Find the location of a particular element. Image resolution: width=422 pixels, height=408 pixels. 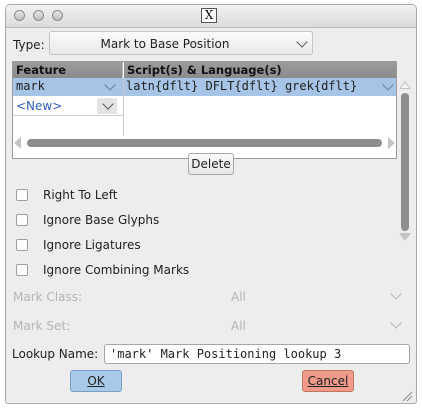

scroll-right-icon is located at coordinates (391, 143).